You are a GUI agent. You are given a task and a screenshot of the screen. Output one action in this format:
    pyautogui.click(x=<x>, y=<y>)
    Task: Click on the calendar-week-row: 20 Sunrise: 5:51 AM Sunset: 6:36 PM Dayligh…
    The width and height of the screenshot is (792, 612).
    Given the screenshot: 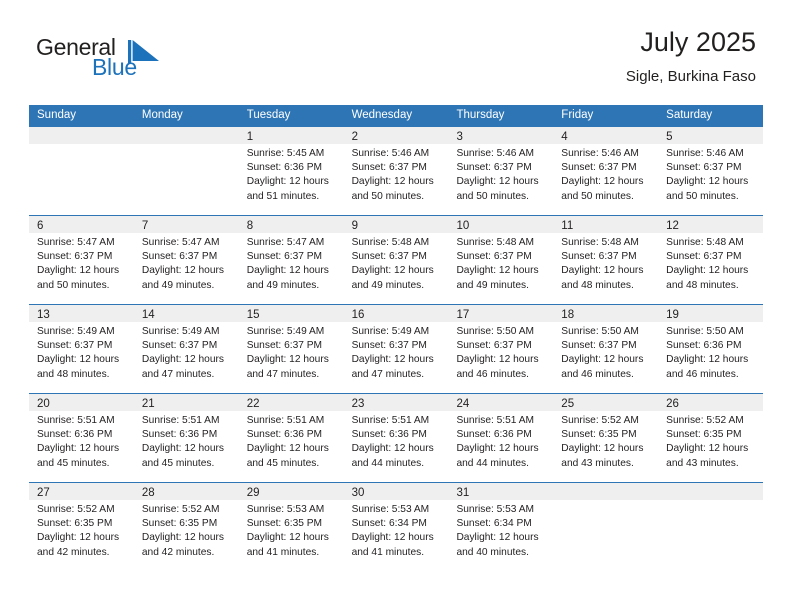 What is the action you would take?
    pyautogui.click(x=396, y=437)
    